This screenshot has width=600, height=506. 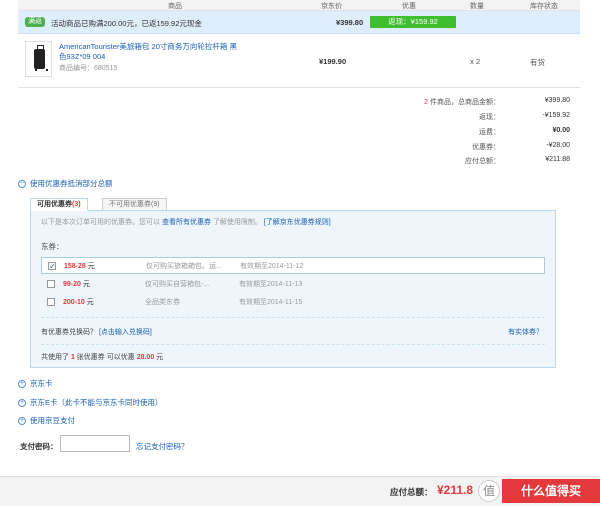 What do you see at coordinates (90, 403) in the screenshot?
I see `jd-ecard-toggle: + 京东E卡（此卡不能与京东卡同时使用）` at bounding box center [90, 403].